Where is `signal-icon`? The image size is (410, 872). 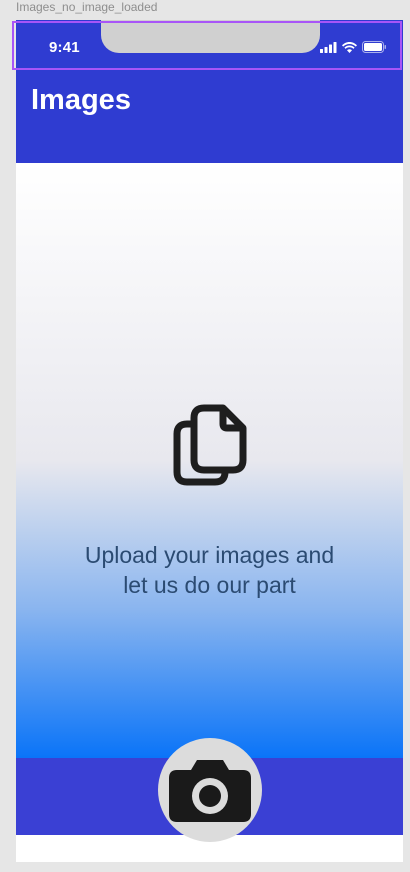 signal-icon is located at coordinates (328, 47).